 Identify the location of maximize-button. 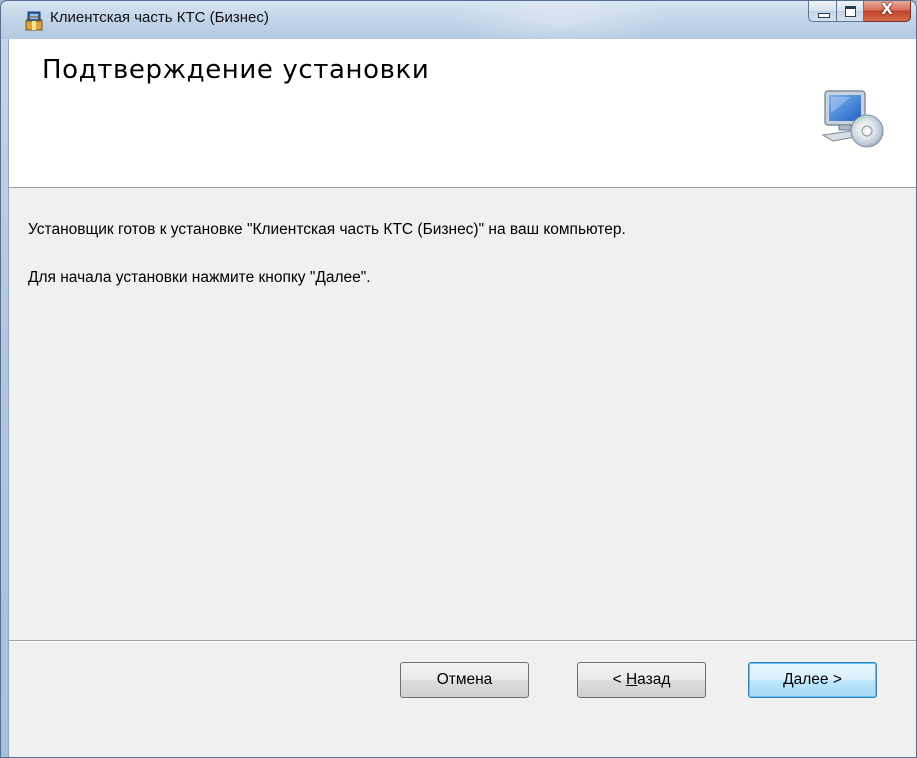
(850, 11).